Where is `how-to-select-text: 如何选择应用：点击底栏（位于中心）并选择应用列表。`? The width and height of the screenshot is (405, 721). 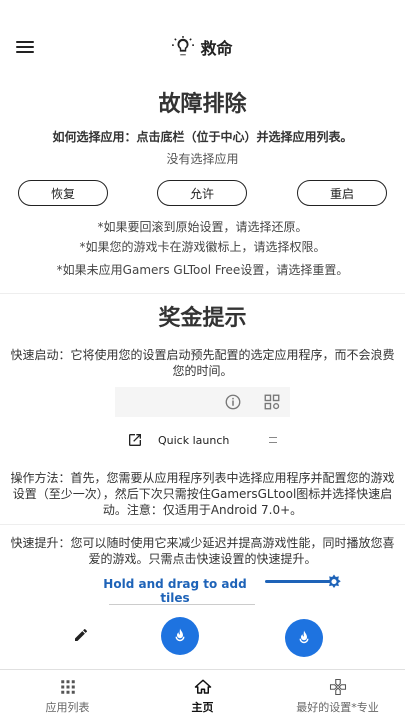
how-to-select-text: 如何选择应用：点击底栏（位于中心）并选择应用列表。 is located at coordinates (202, 137).